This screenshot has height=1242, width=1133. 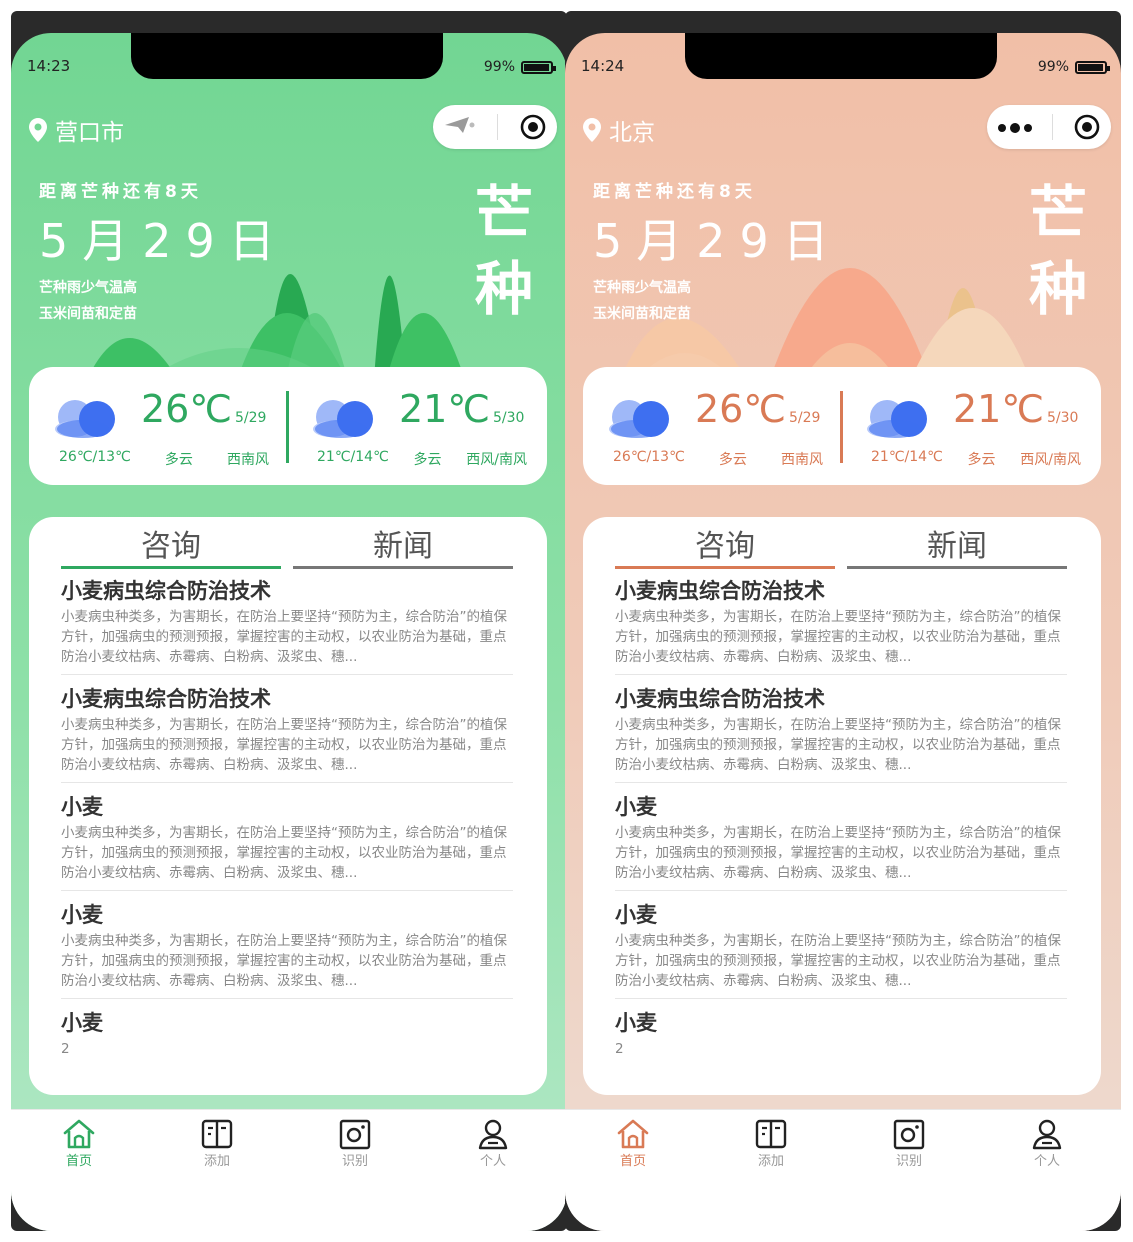 What do you see at coordinates (741, 409) in the screenshot?
I see `weather-temp: 26℃` at bounding box center [741, 409].